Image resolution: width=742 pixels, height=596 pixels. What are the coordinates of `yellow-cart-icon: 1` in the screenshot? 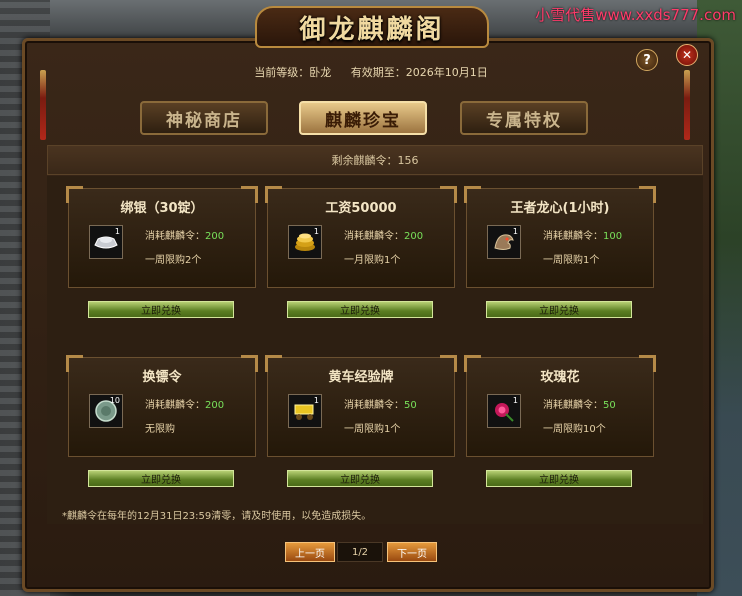 It's located at (305, 411).